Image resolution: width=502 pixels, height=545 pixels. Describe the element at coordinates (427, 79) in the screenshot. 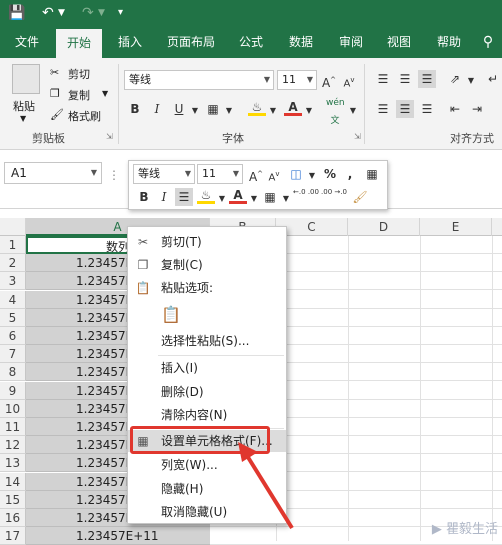

I see `align-bottom-icon: ☰` at that location.